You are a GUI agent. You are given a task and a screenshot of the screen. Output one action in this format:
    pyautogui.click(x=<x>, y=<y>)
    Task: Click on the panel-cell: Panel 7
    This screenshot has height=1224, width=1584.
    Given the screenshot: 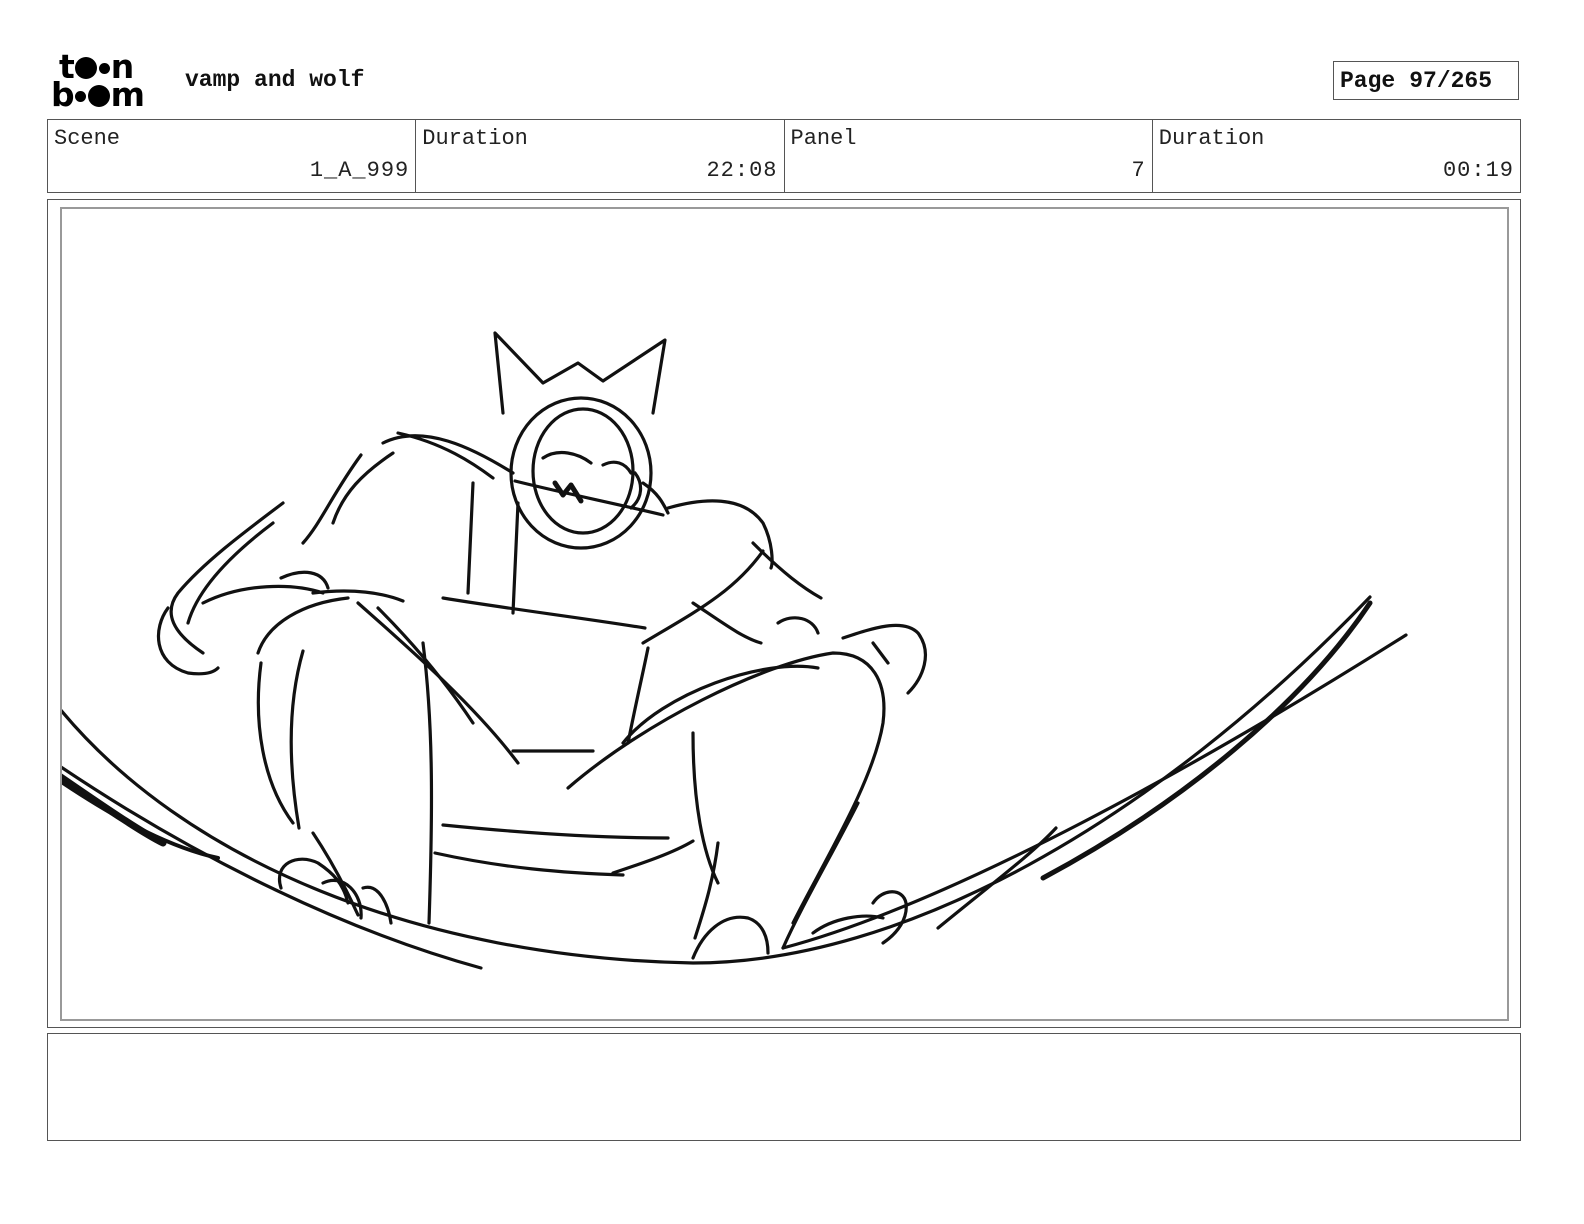 What is the action you would take?
    pyautogui.click(x=969, y=156)
    